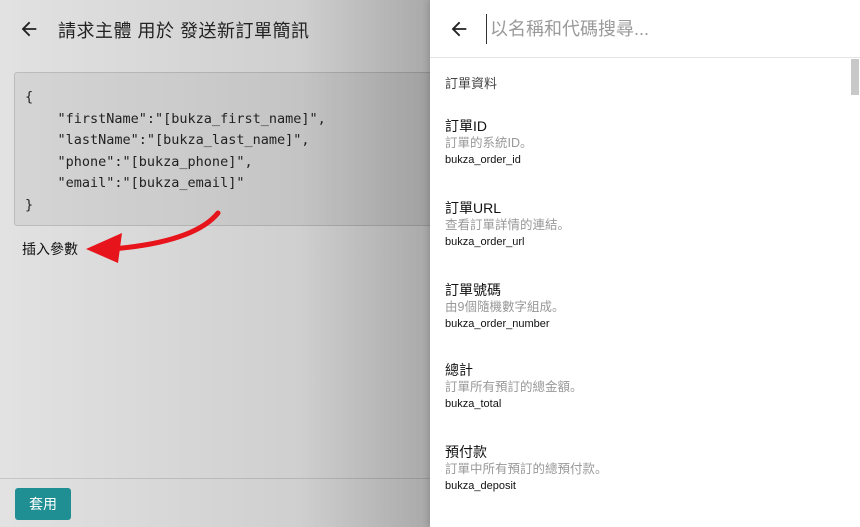 The height and width of the screenshot is (527, 860). I want to click on annotation-arrow-icon, so click(153, 236).